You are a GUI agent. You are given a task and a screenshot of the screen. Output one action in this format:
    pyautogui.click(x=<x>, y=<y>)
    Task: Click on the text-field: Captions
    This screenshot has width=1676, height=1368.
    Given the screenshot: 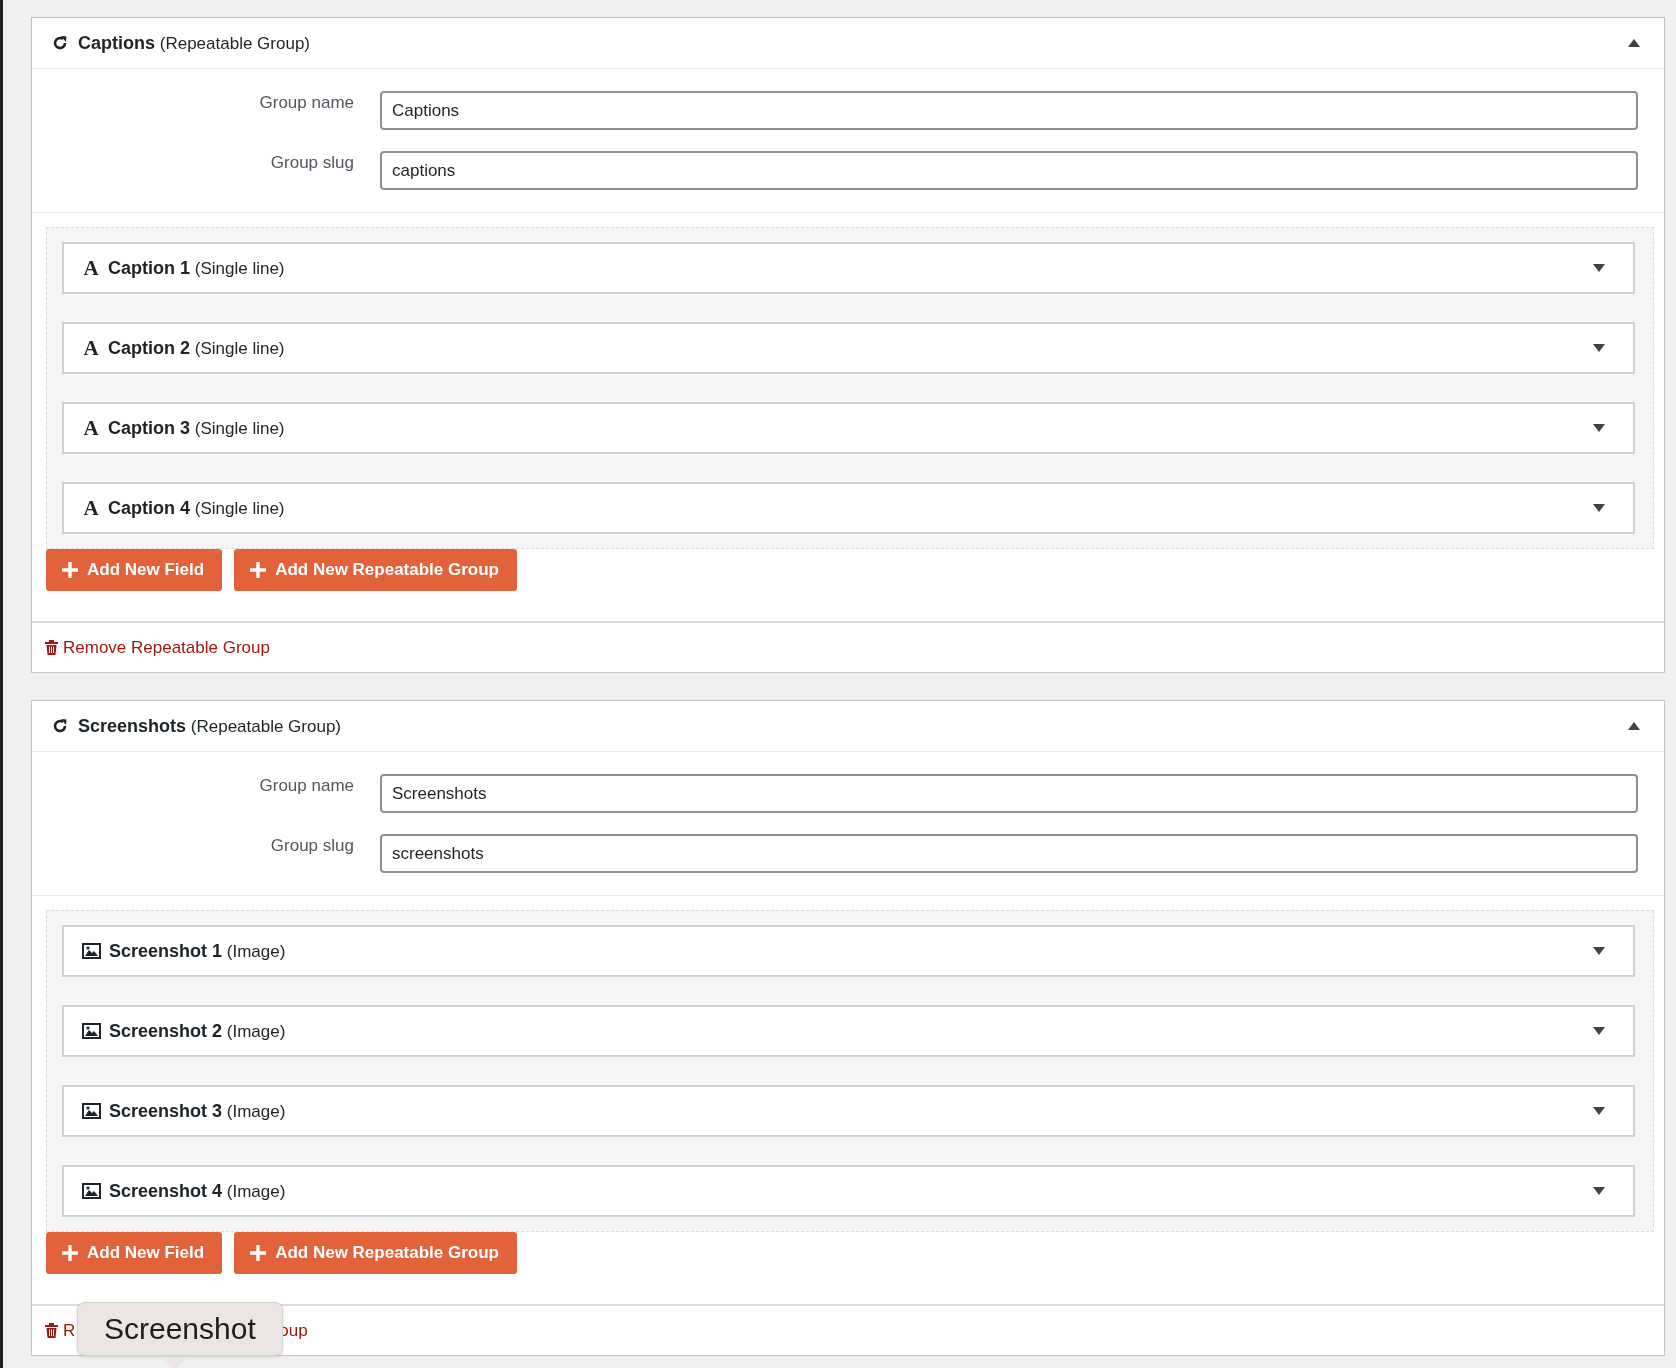 What is the action you would take?
    pyautogui.click(x=1009, y=110)
    